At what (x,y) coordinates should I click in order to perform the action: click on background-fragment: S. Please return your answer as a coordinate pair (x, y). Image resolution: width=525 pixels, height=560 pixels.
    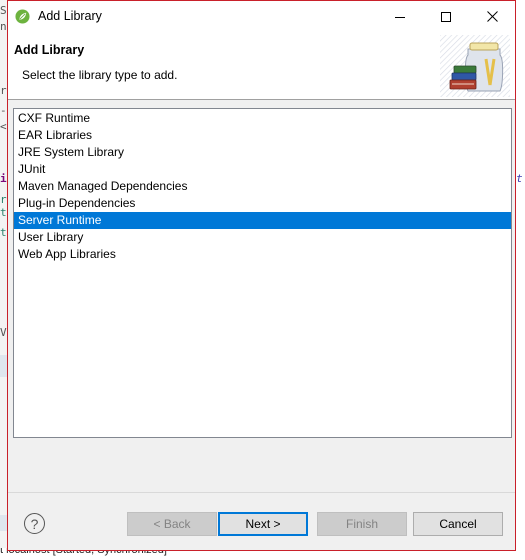
    Looking at the image, I should click on (3, 10).